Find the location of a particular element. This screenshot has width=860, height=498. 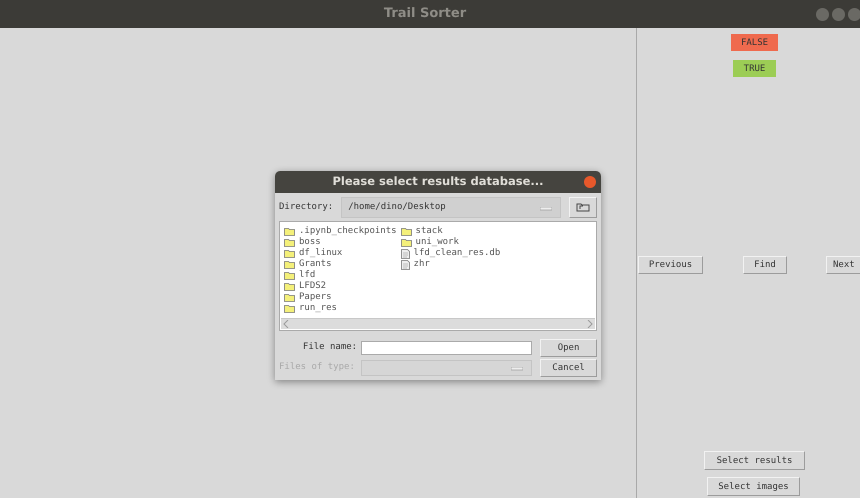

file-name: lfd_clean_res.db is located at coordinates (457, 253).